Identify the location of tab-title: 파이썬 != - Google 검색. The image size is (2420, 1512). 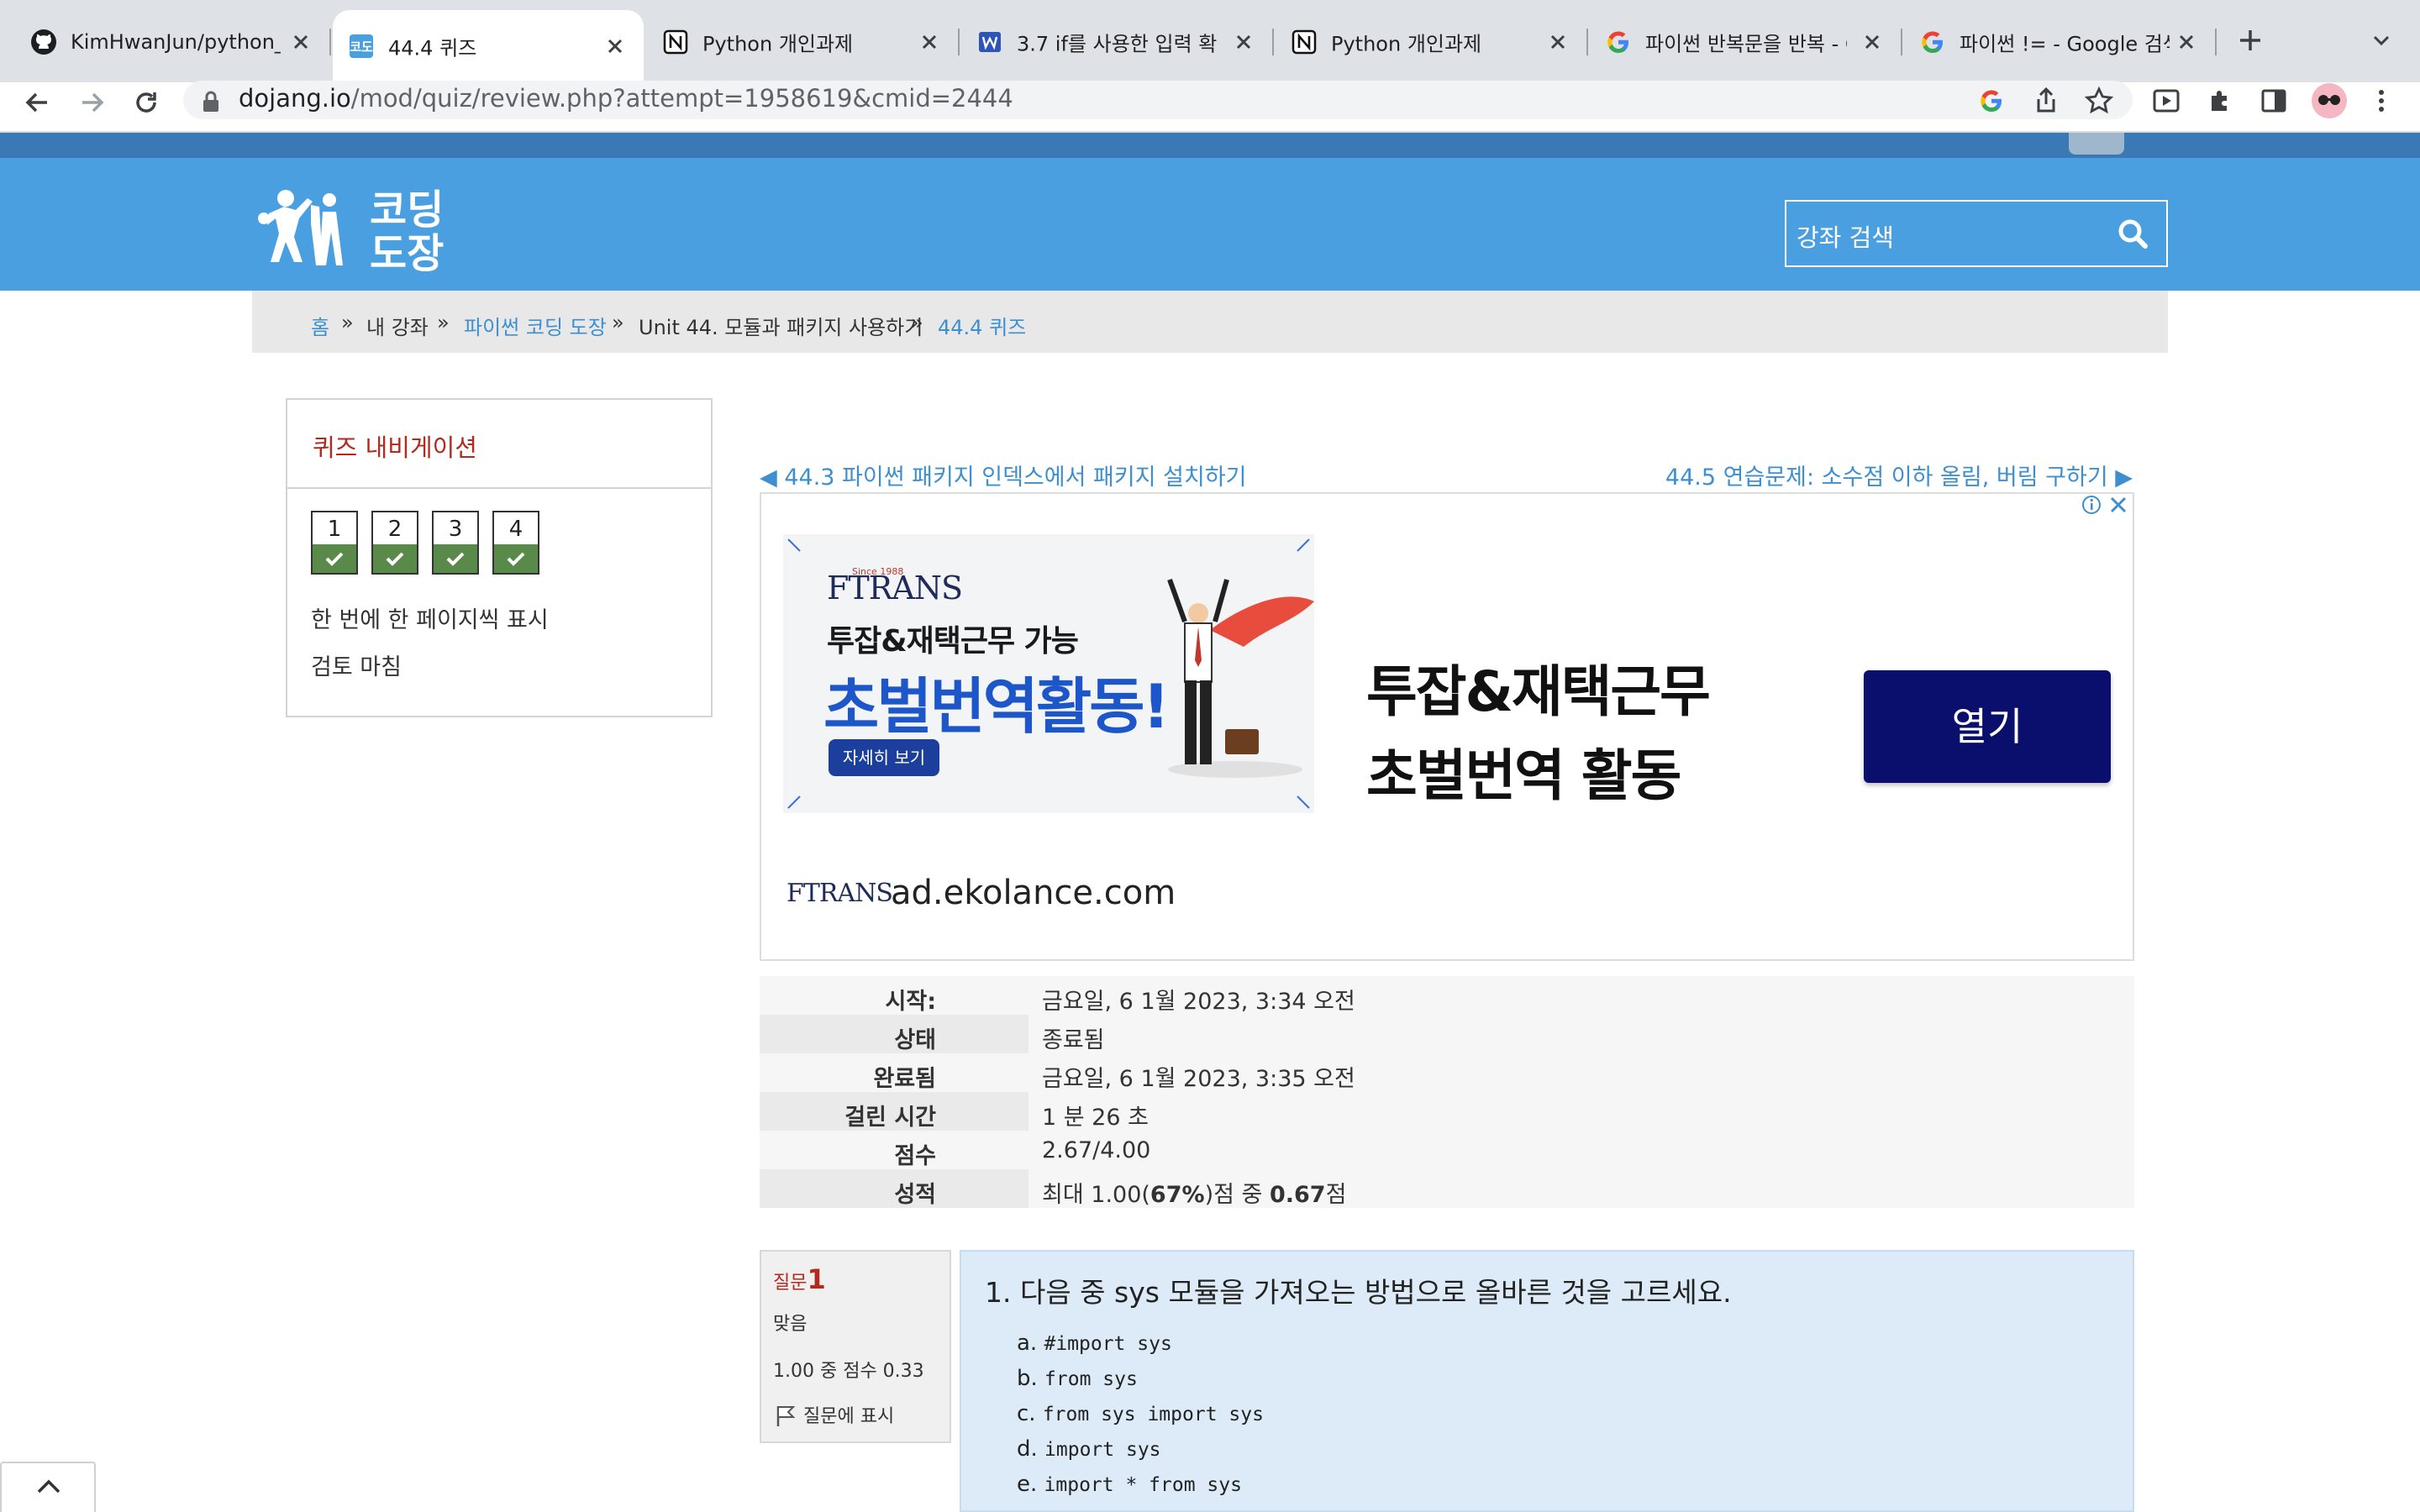
(2065, 44).